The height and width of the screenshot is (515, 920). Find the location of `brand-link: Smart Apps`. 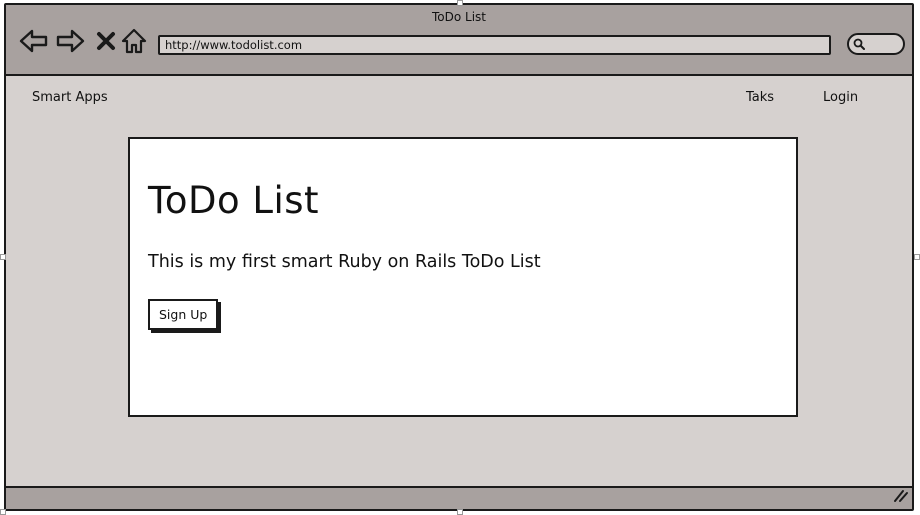

brand-link: Smart Apps is located at coordinates (70, 97).